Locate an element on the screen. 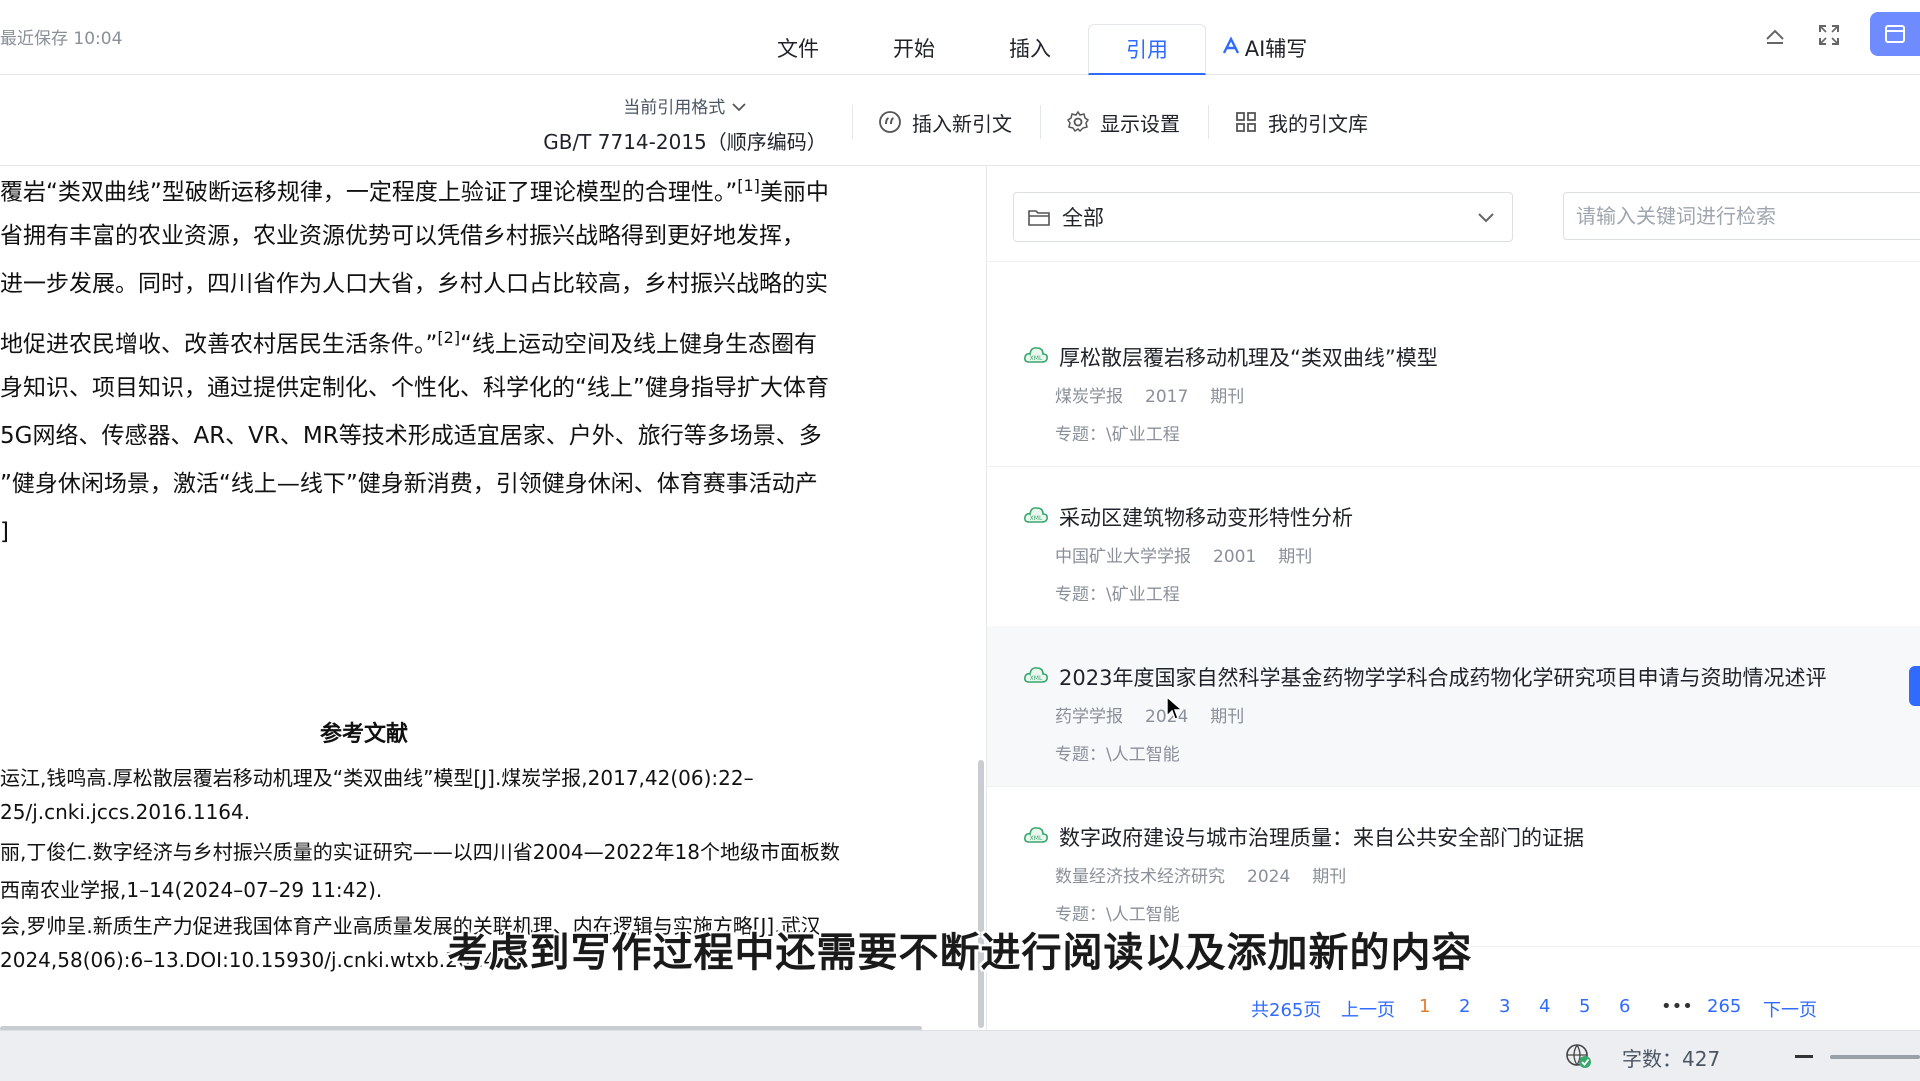 This screenshot has height=1081, width=1920. page-link: 1 is located at coordinates (1424, 1006).